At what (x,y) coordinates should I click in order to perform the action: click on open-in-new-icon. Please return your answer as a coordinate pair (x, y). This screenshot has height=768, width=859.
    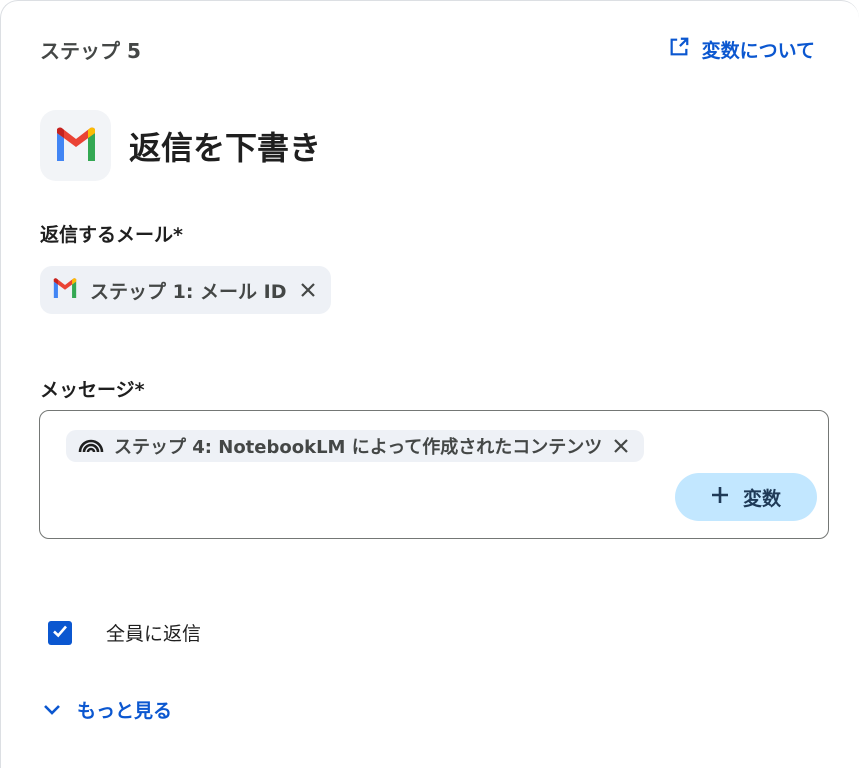
    Looking at the image, I should click on (679, 49).